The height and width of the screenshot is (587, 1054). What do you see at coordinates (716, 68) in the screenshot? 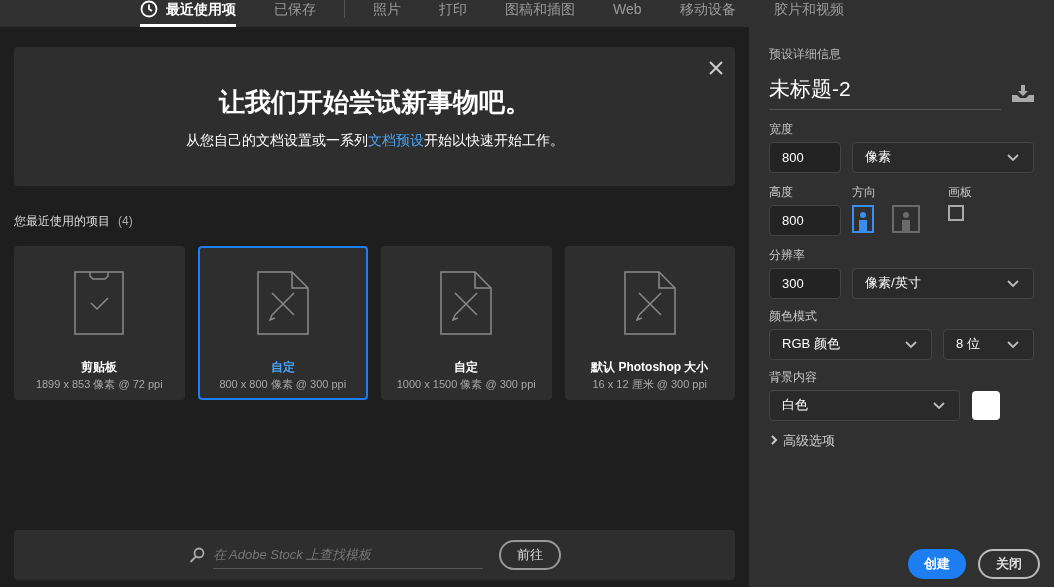
I see `close-icon` at bounding box center [716, 68].